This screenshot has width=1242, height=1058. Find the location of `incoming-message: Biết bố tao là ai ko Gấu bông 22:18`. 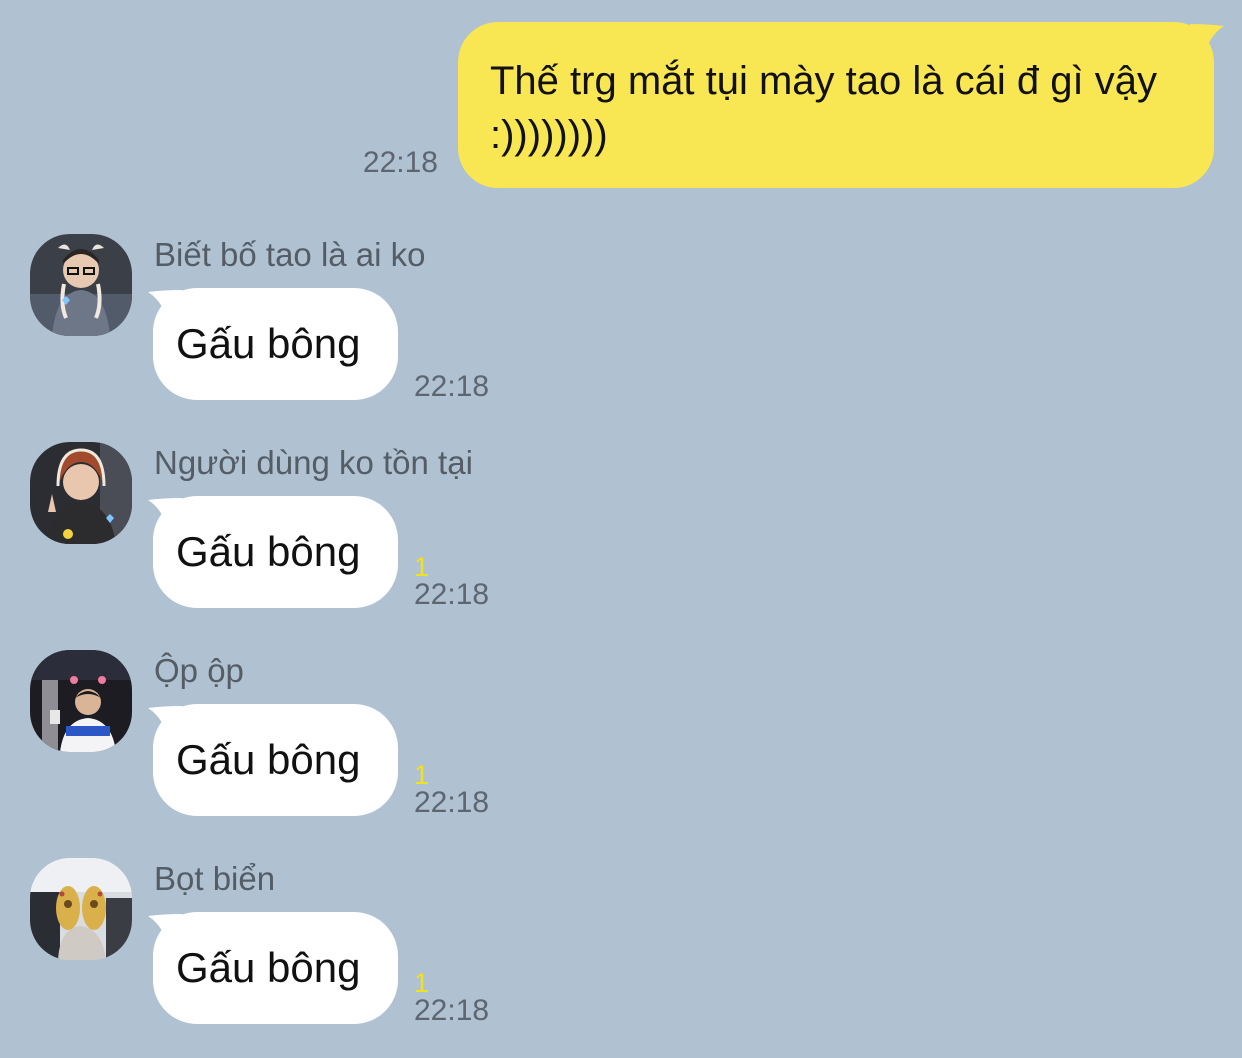

incoming-message: Biết bố tao là ai ko Gấu bông 22:18 is located at coordinates (300, 334).